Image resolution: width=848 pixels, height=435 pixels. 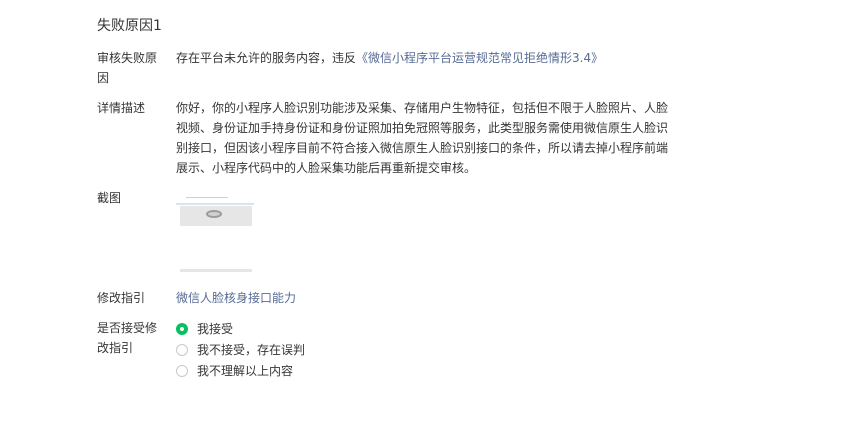 What do you see at coordinates (377, 353) in the screenshot?
I see `accept-row: 是否接受修改指引 我接受 我不接受，存在误判 我不理解以上内容` at bounding box center [377, 353].